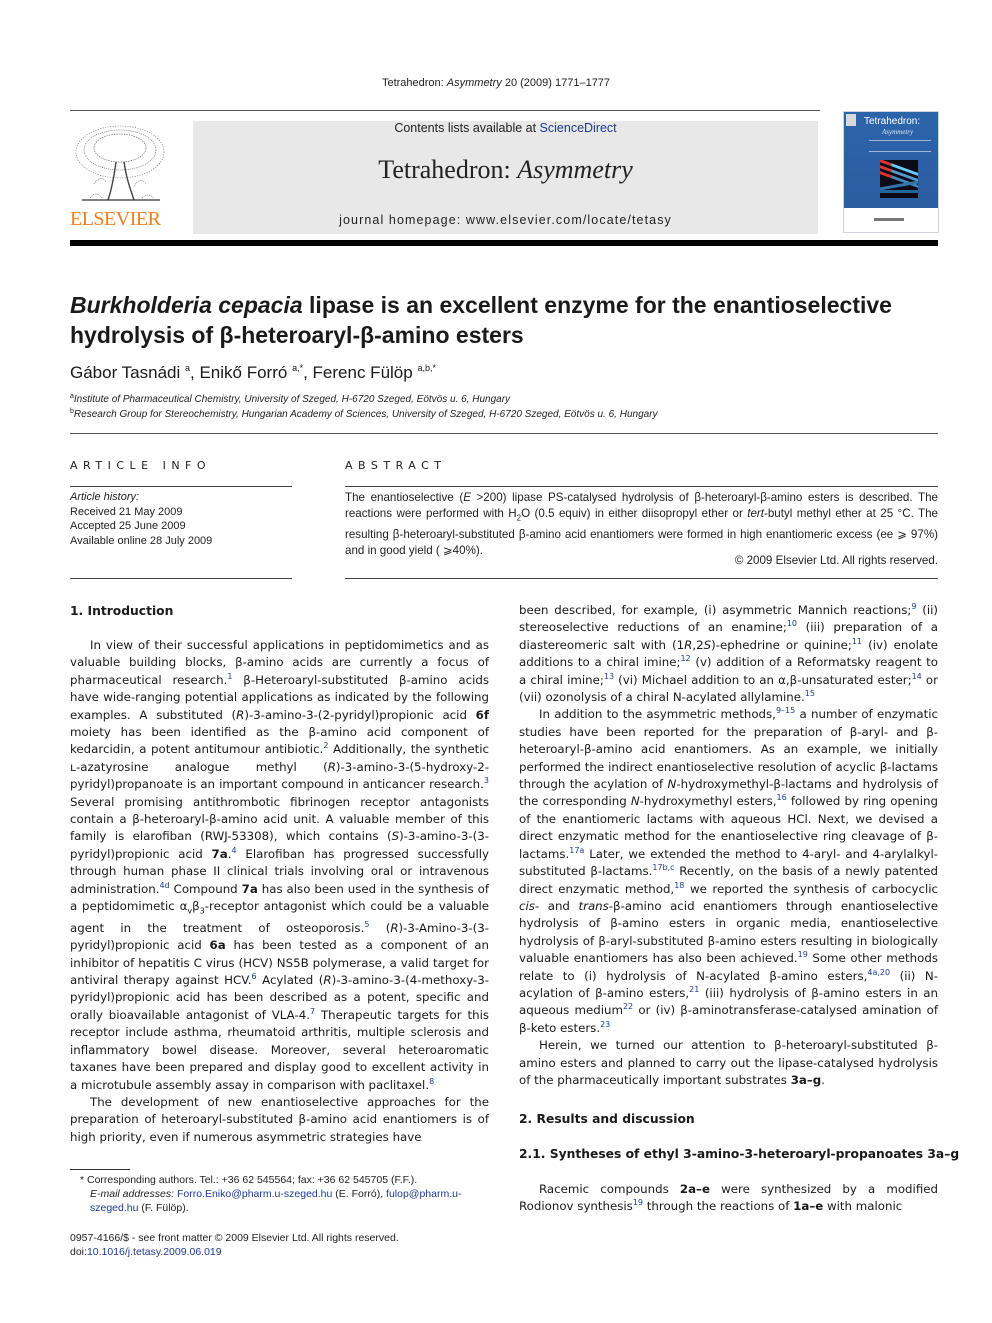 The width and height of the screenshot is (992, 1323). I want to click on abstract-heading: ABSTRACT, so click(396, 465).